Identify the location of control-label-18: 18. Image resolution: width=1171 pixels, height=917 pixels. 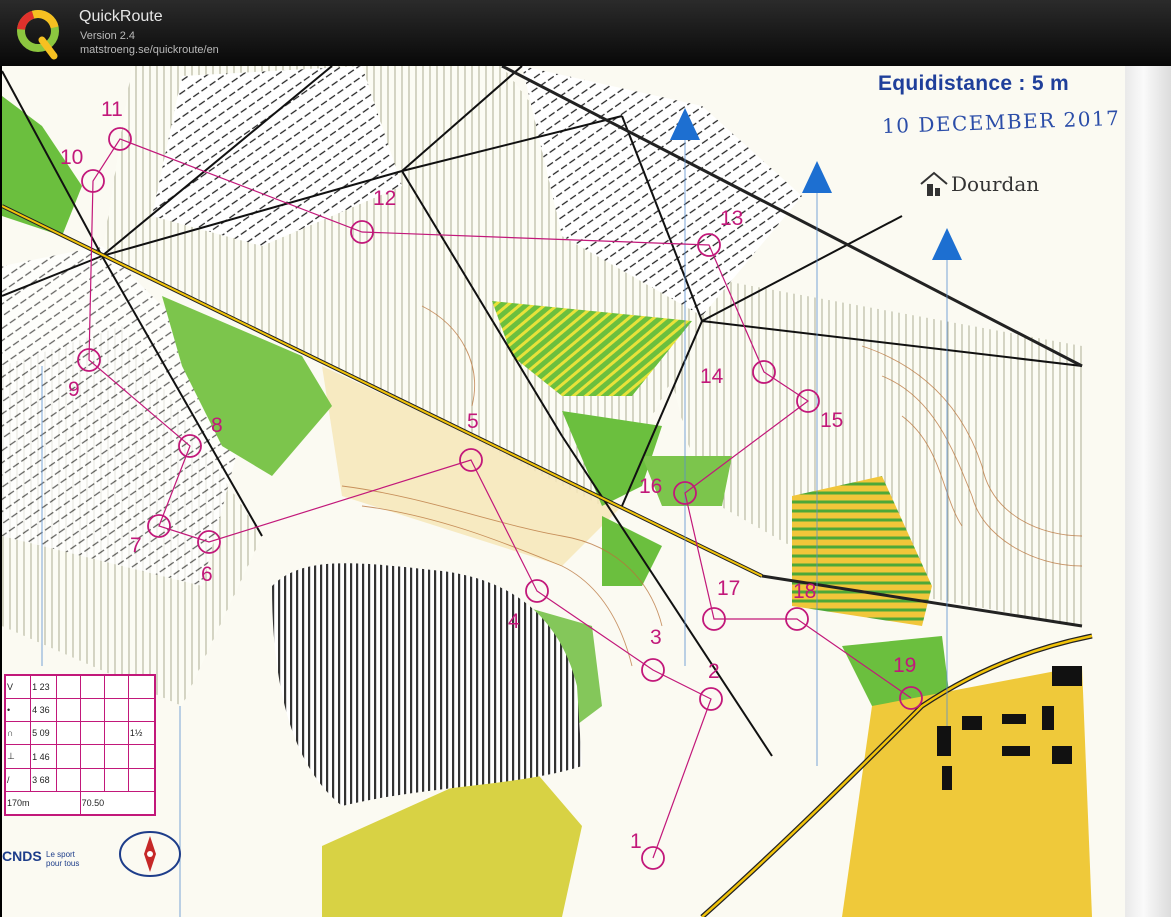
(804, 591).